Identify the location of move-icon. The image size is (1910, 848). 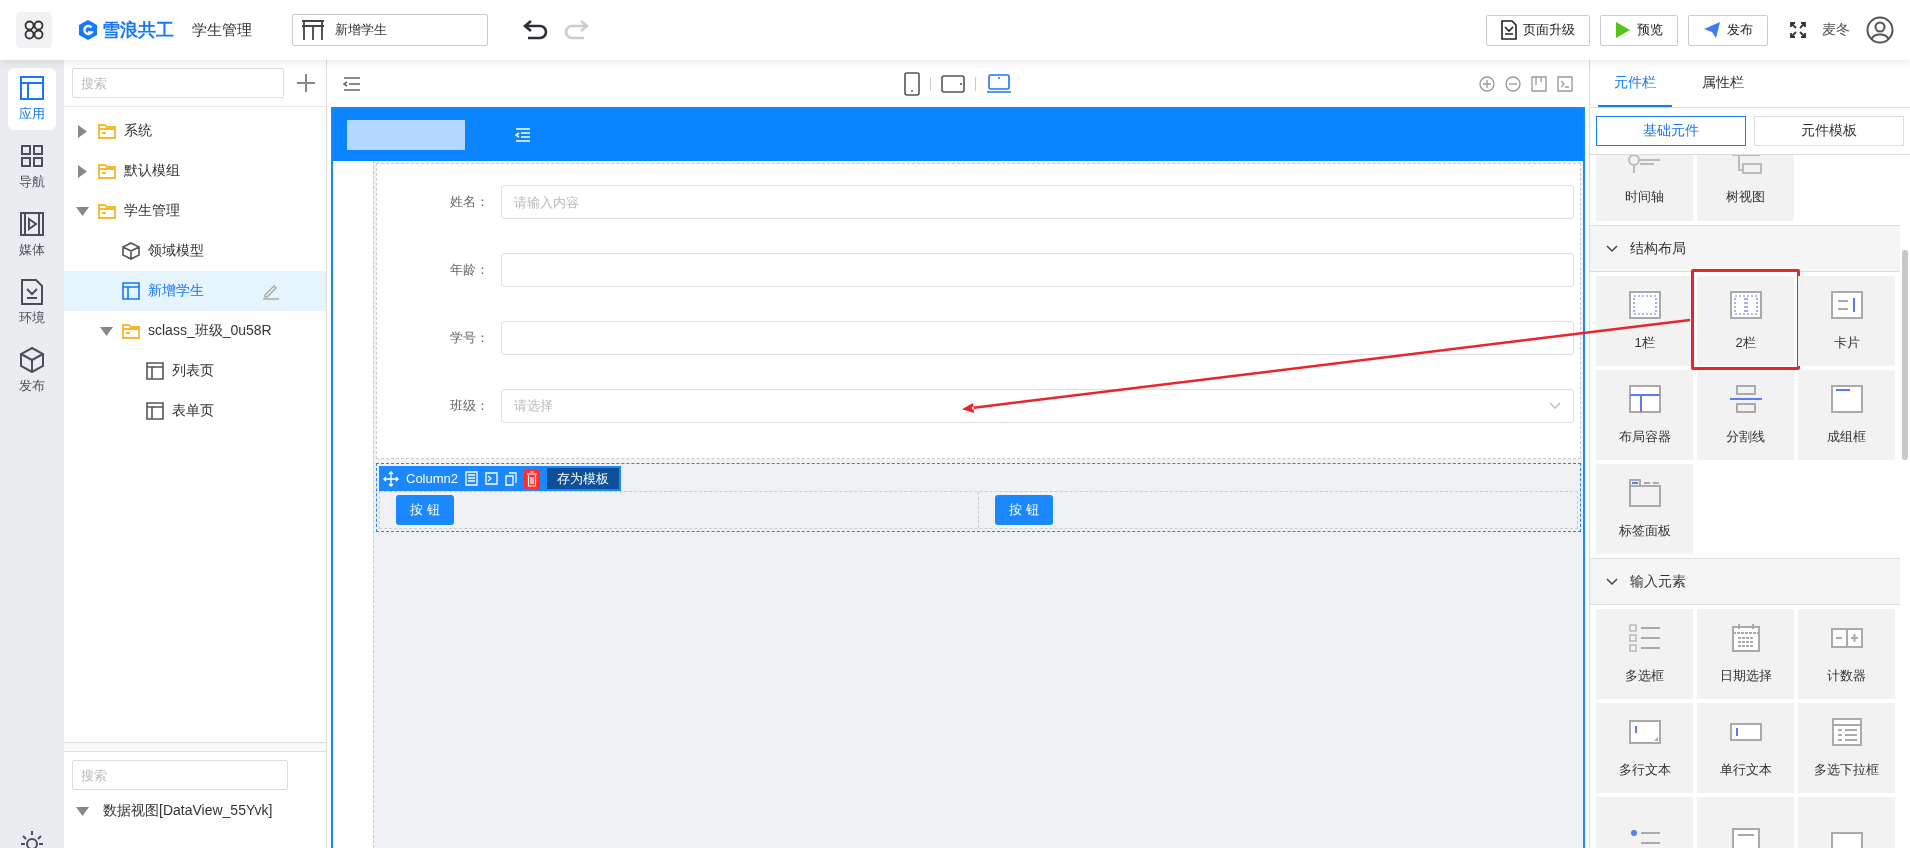
(391, 478).